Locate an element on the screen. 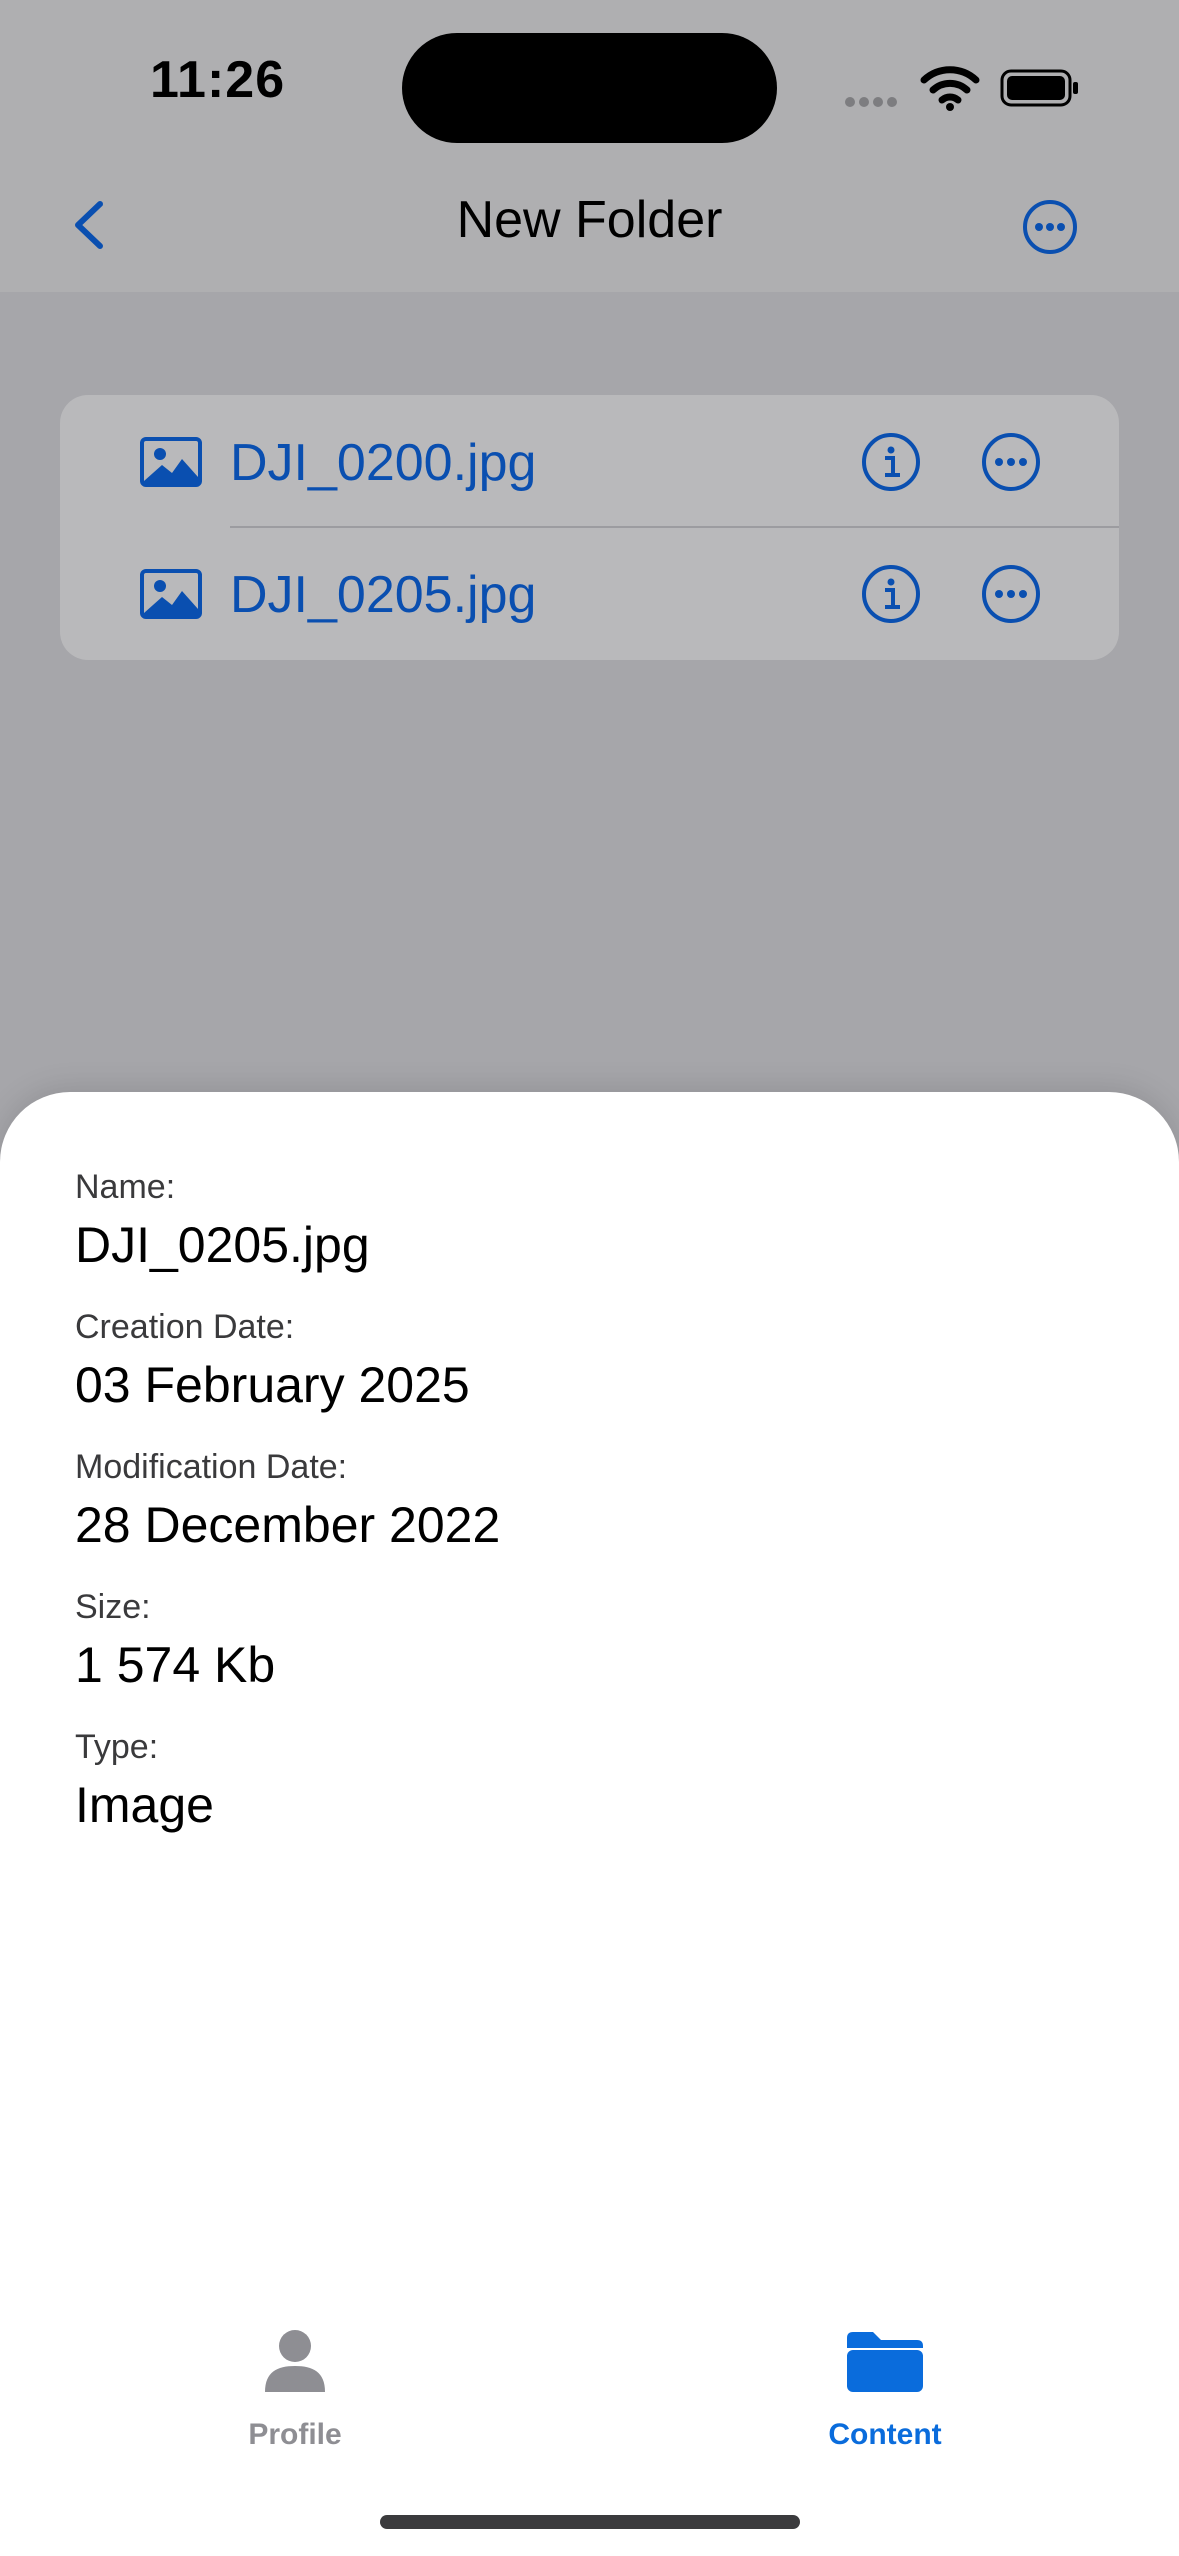 Image resolution: width=1179 pixels, height=2556 pixels. size-label: Size: is located at coordinates (113, 1607).